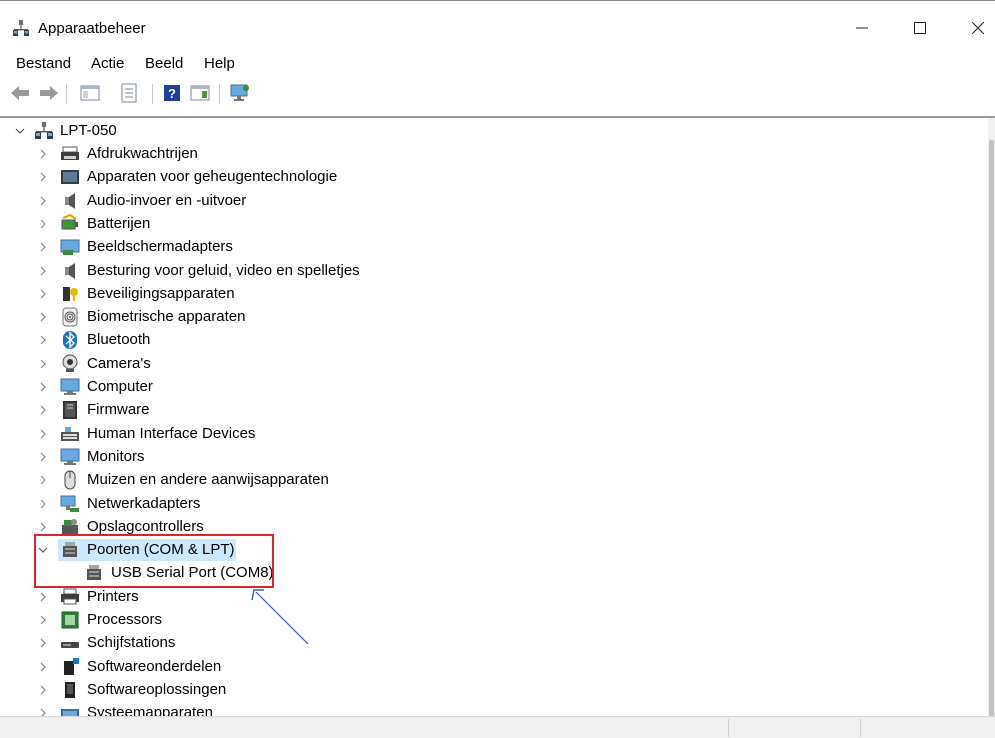 The image size is (995, 738). I want to click on mouse-icon, so click(70, 480).